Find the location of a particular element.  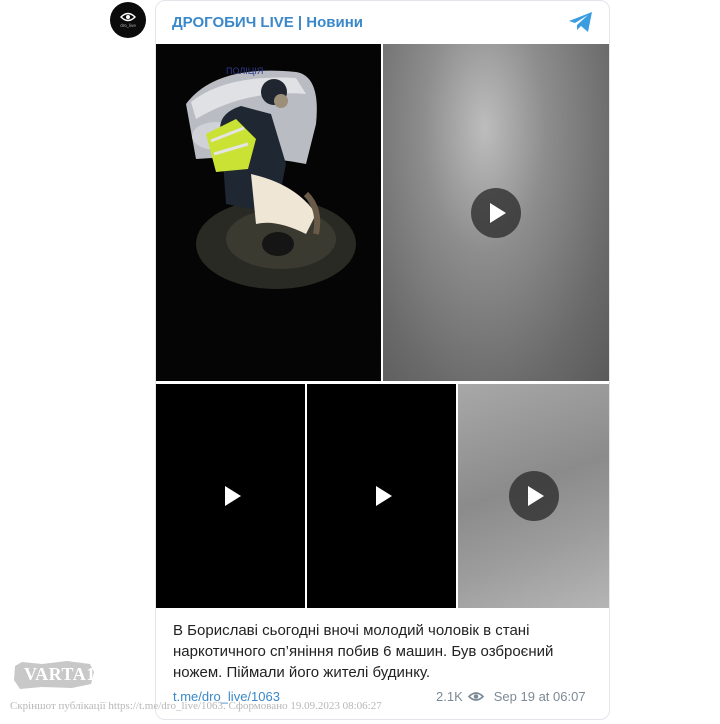

post-header: ДРОГОБИЧ LIVE | Новини is located at coordinates (382, 22).